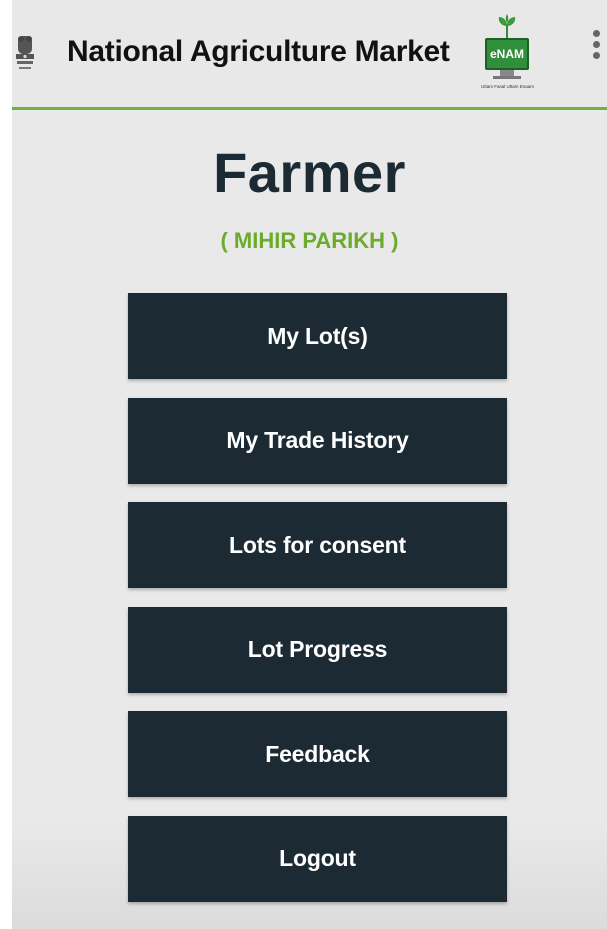  Describe the element at coordinates (317, 858) in the screenshot. I see `logout-button: Logout` at that location.